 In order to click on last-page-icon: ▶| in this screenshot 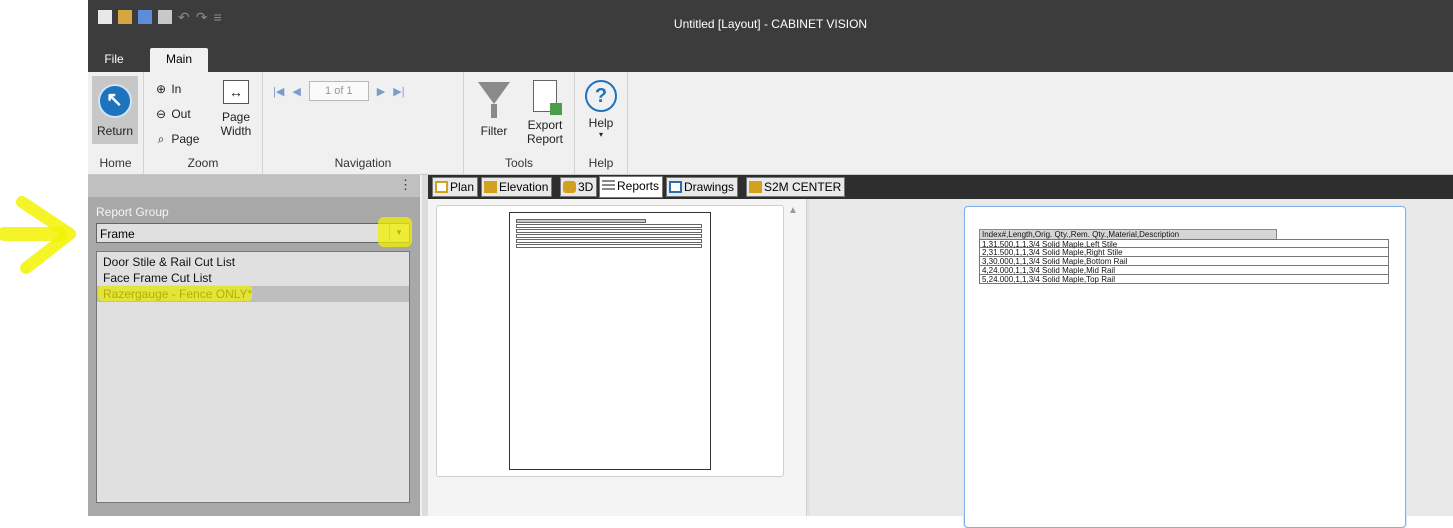, I will do `click(398, 91)`.